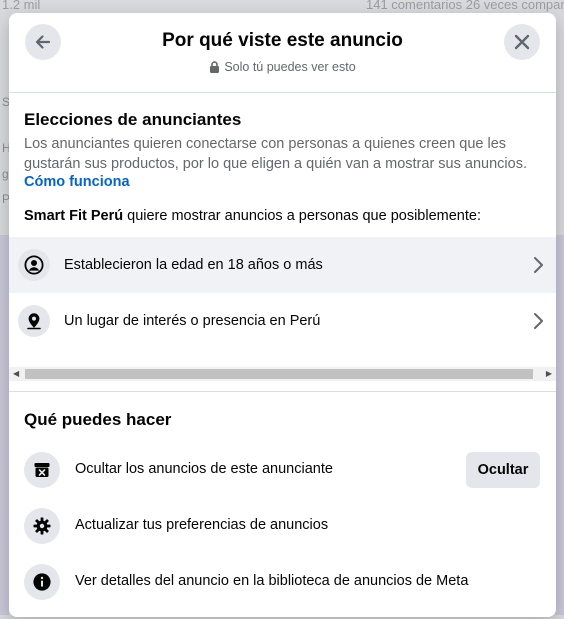 The image size is (564, 619). What do you see at coordinates (34, 321) in the screenshot?
I see `location-pin-icon` at bounding box center [34, 321].